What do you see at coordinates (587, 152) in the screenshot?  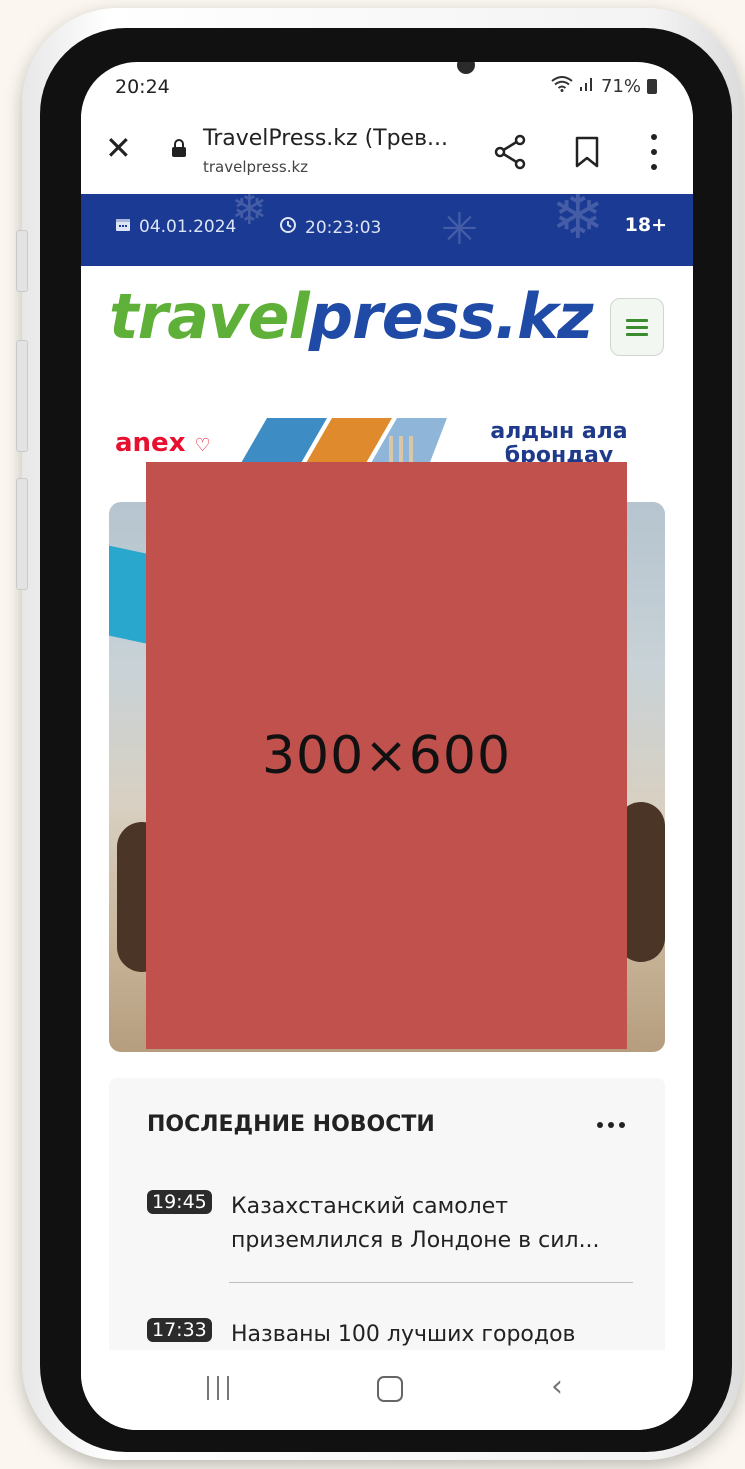 I see `bookmark-icon` at bounding box center [587, 152].